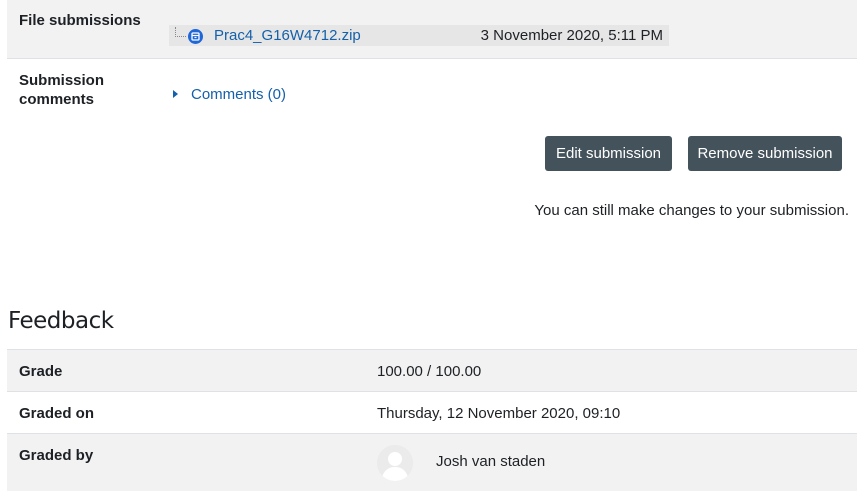 The height and width of the screenshot is (498, 857). Describe the element at coordinates (608, 153) in the screenshot. I see `edit-submission-button: Edit submission` at that location.